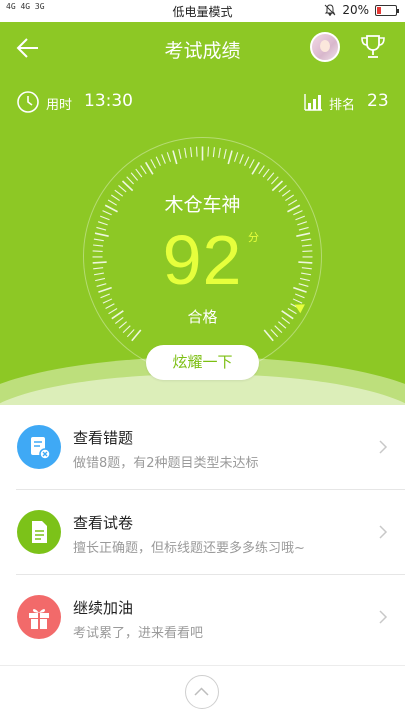 The width and height of the screenshot is (405, 720). What do you see at coordinates (253, 237) in the screenshot?
I see `score-unit: 分` at bounding box center [253, 237].